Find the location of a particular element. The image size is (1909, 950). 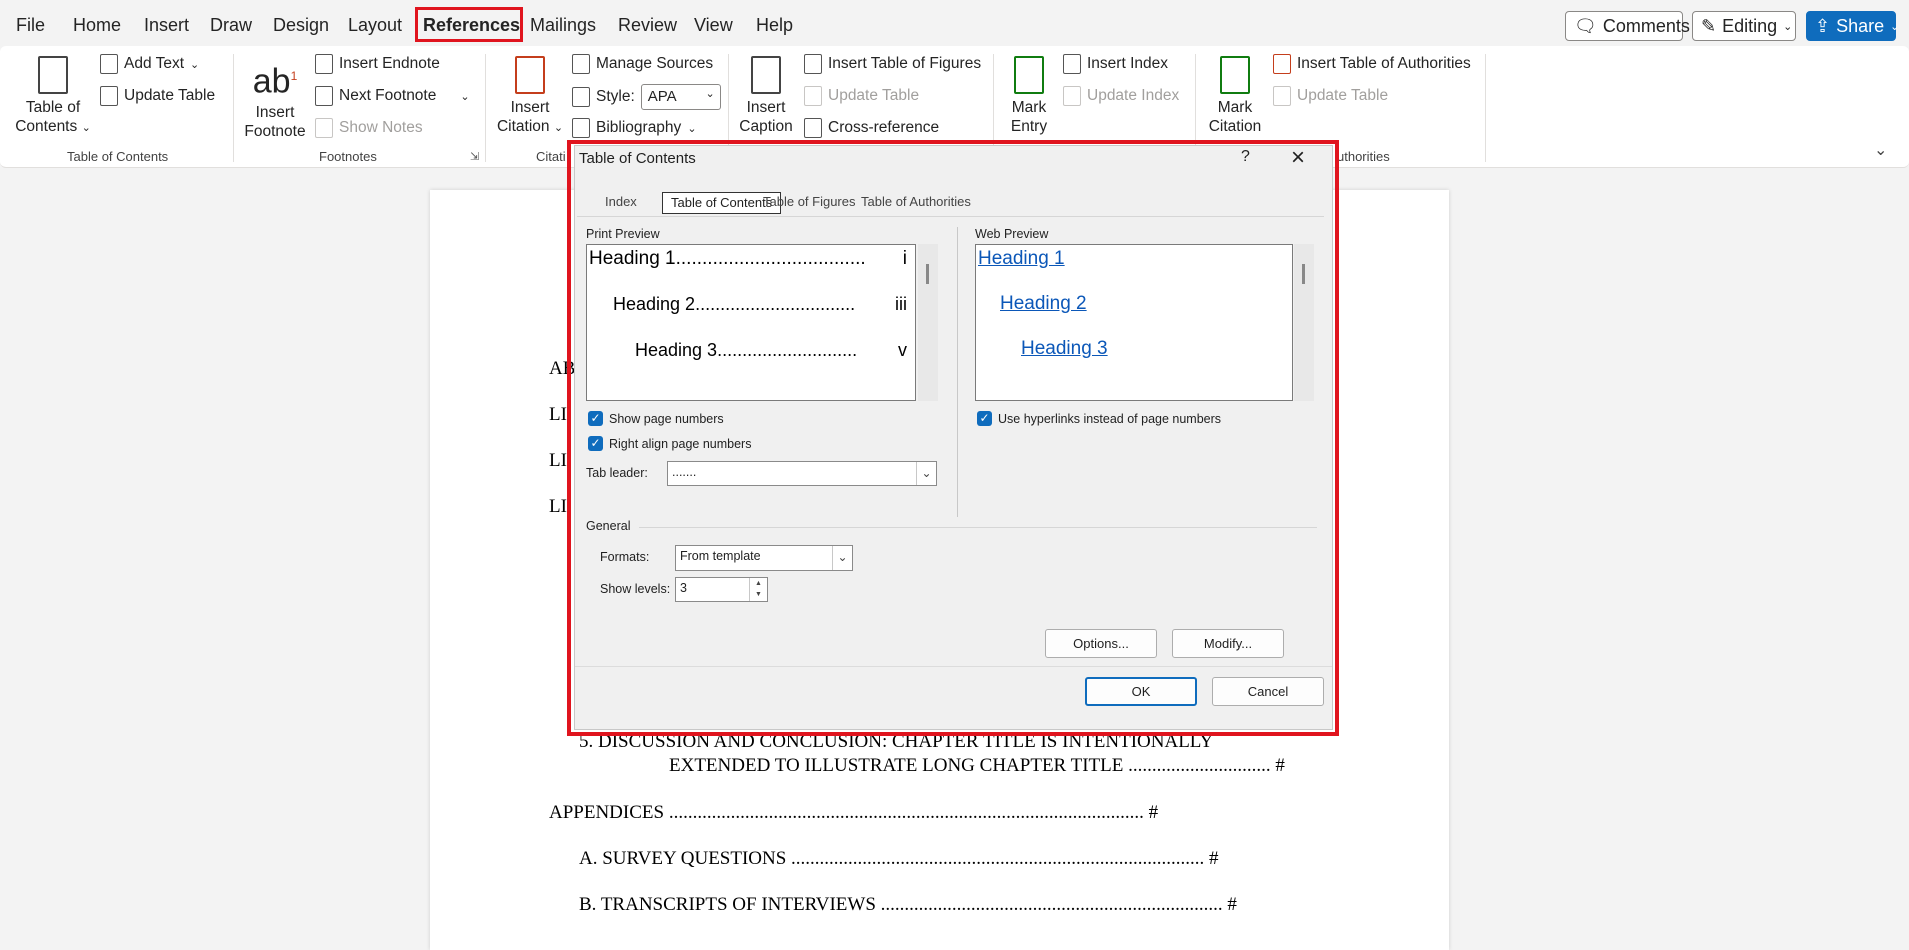

collapse-ribbon-icon: ⌄ is located at coordinates (1880, 150).